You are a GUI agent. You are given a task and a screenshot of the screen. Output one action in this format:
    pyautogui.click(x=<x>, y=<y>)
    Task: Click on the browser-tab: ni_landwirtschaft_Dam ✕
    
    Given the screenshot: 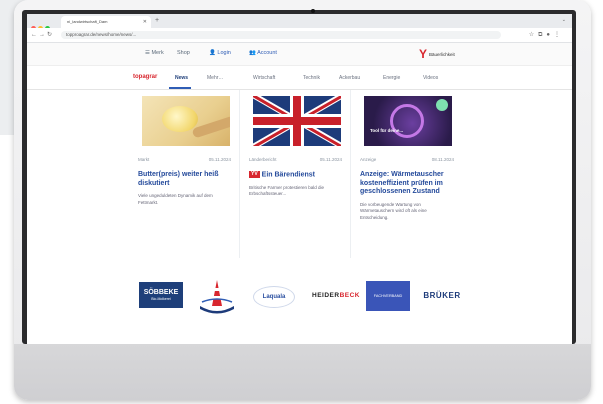 What is the action you would take?
    pyautogui.click(x=106, y=22)
    